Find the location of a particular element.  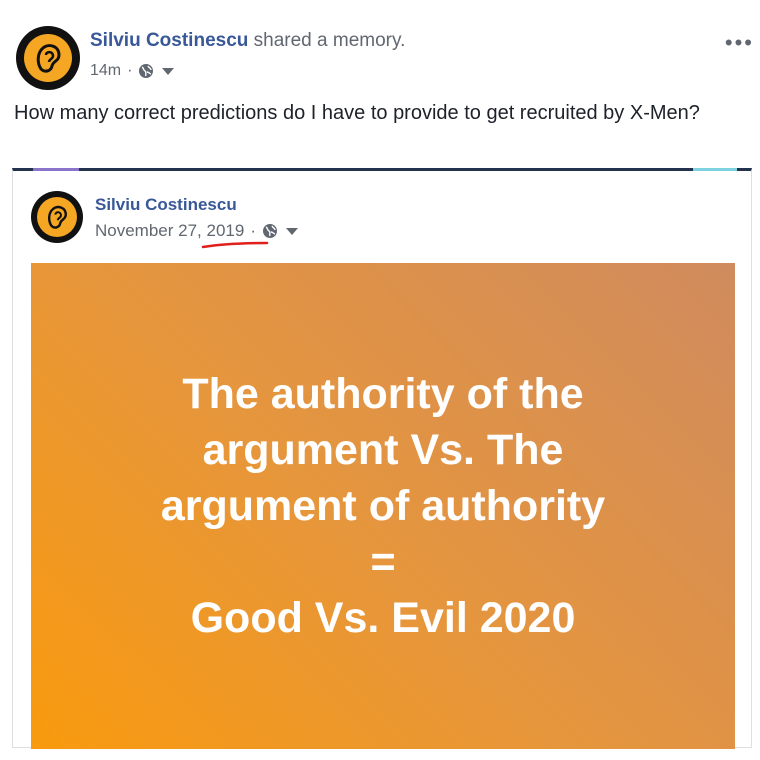

memory-author-name-link: Silviu Costinescu is located at coordinates (166, 205).